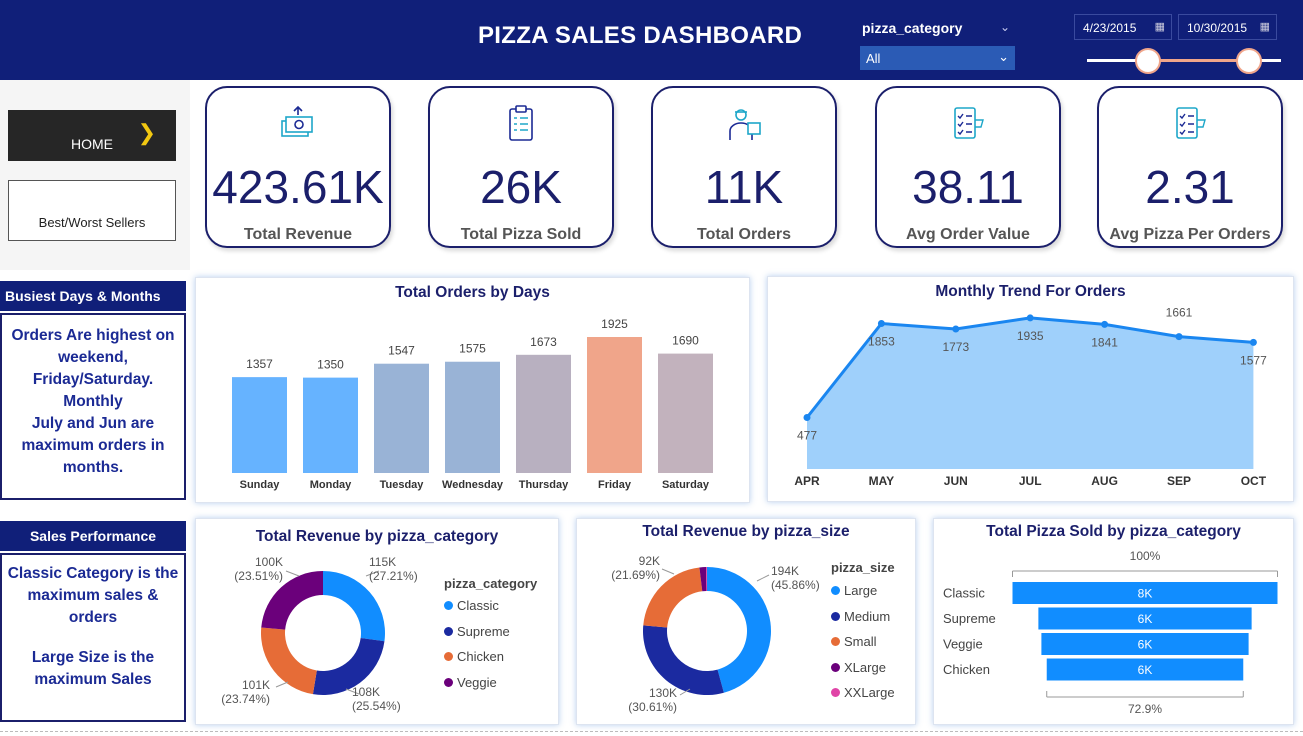 This screenshot has width=1303, height=736. Describe the element at coordinates (483, 631) in the screenshot. I see `legend-label: Supreme` at that location.